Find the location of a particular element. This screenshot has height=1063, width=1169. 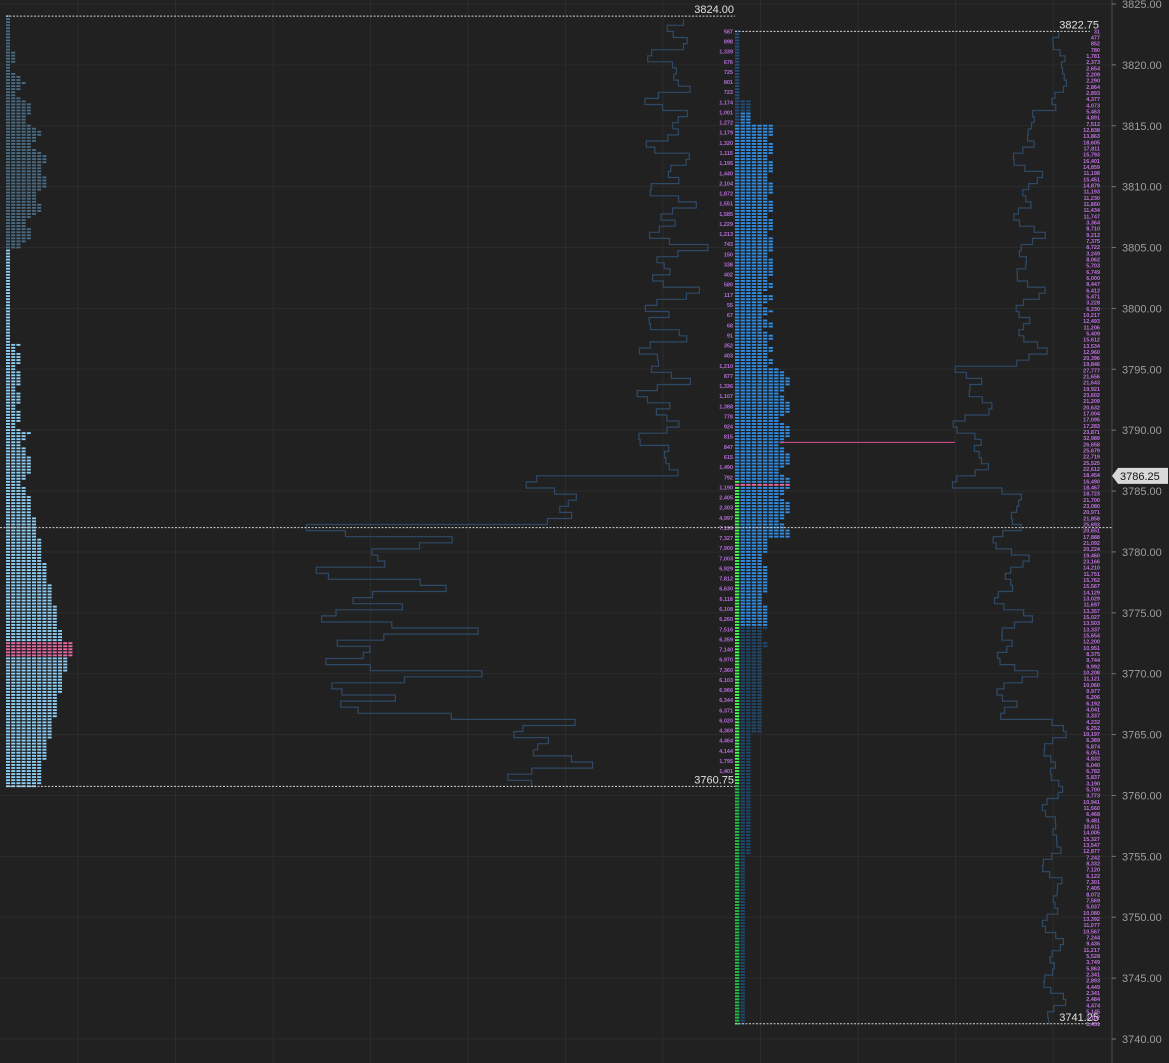

volume-label: 21,656 is located at coordinates (1091, 378).